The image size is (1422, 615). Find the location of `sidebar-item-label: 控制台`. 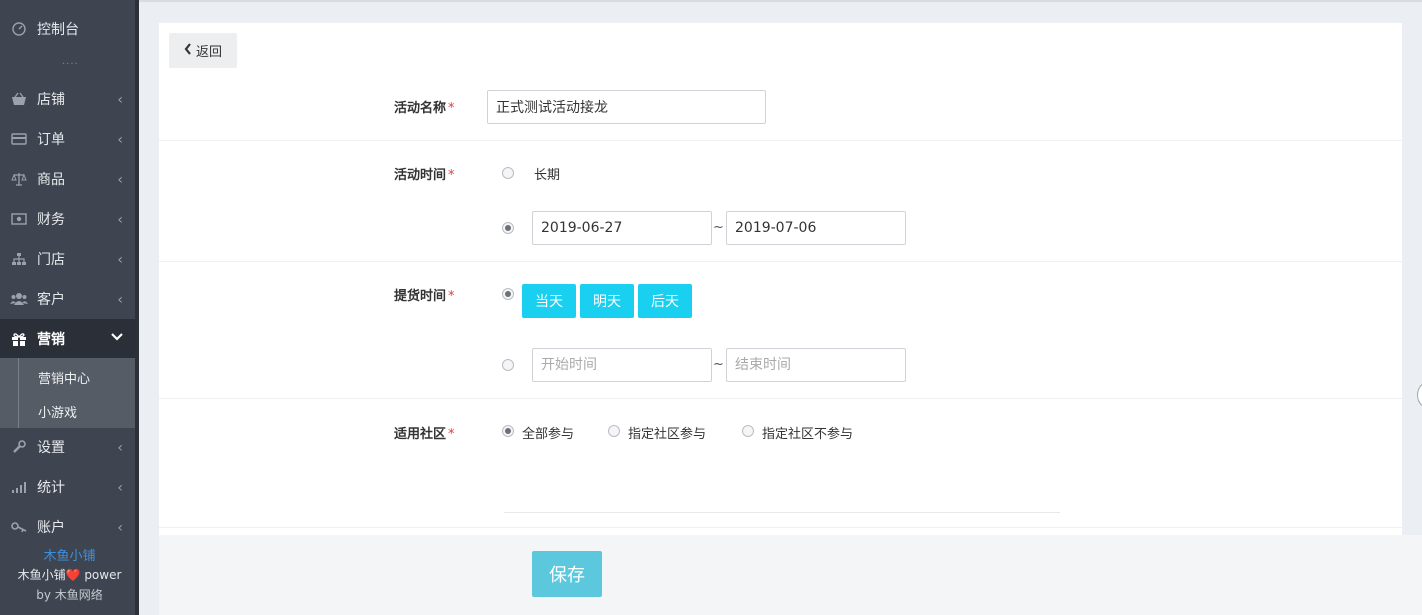

sidebar-item-label: 控制台 is located at coordinates (58, 30).